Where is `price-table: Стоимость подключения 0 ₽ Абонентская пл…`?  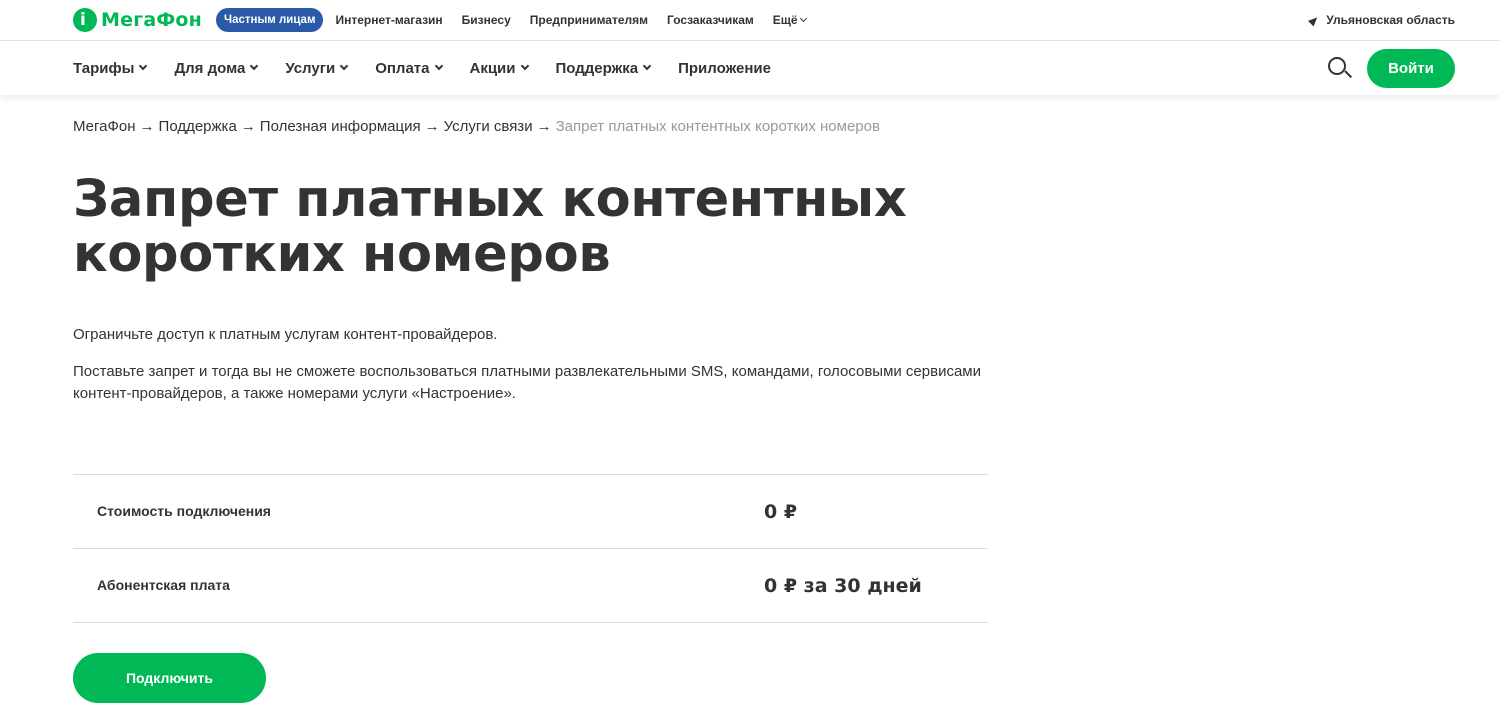
price-table: Стоимость подключения 0 ₽ Абонентская пл… is located at coordinates (530, 548).